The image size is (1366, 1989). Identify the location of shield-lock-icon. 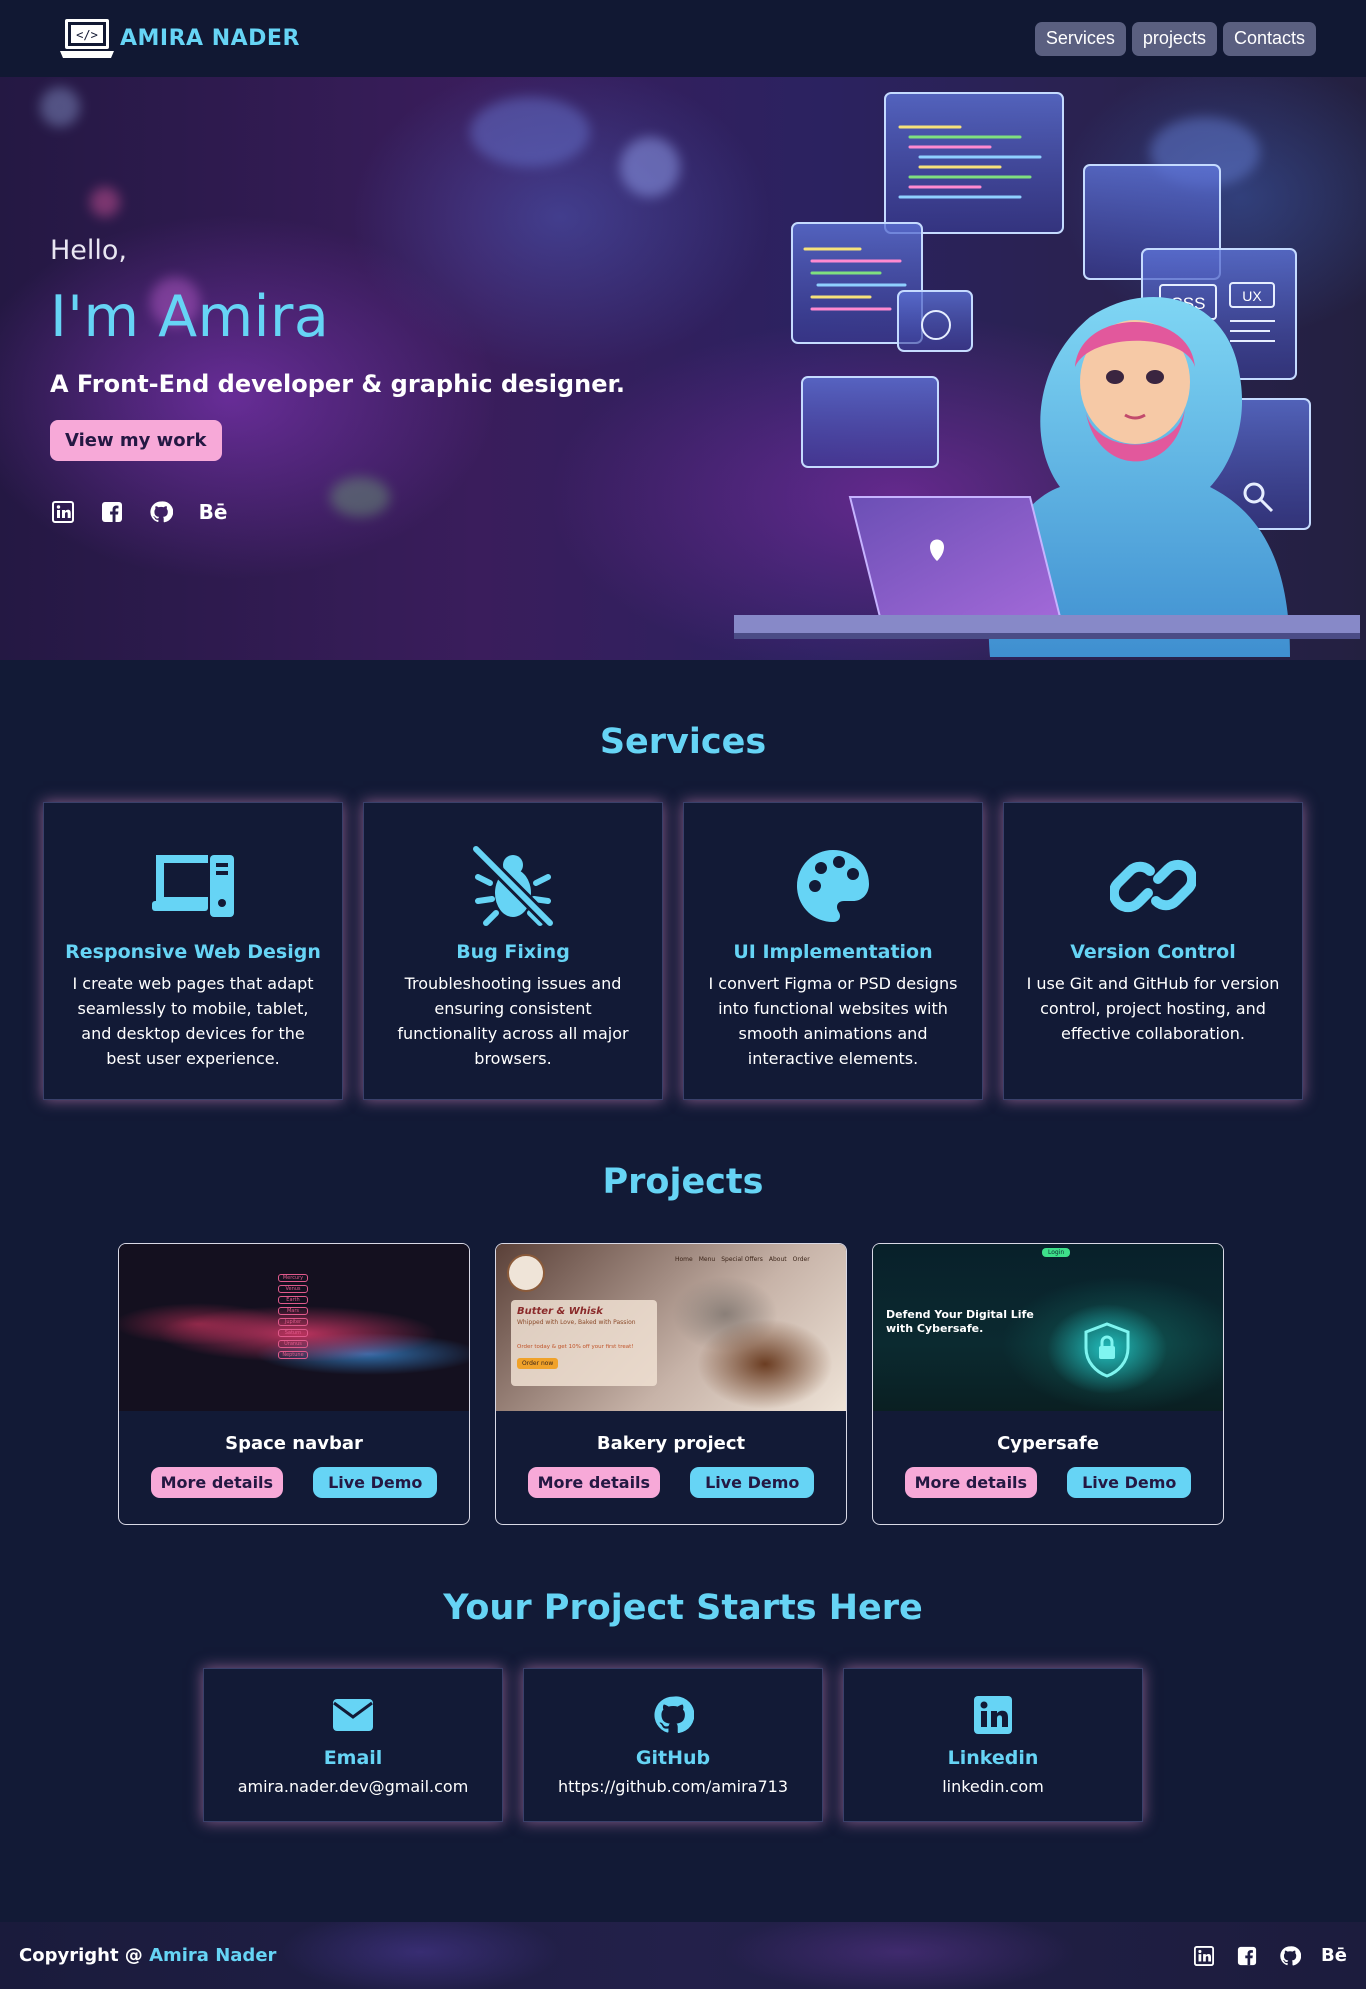
(1107, 1350).